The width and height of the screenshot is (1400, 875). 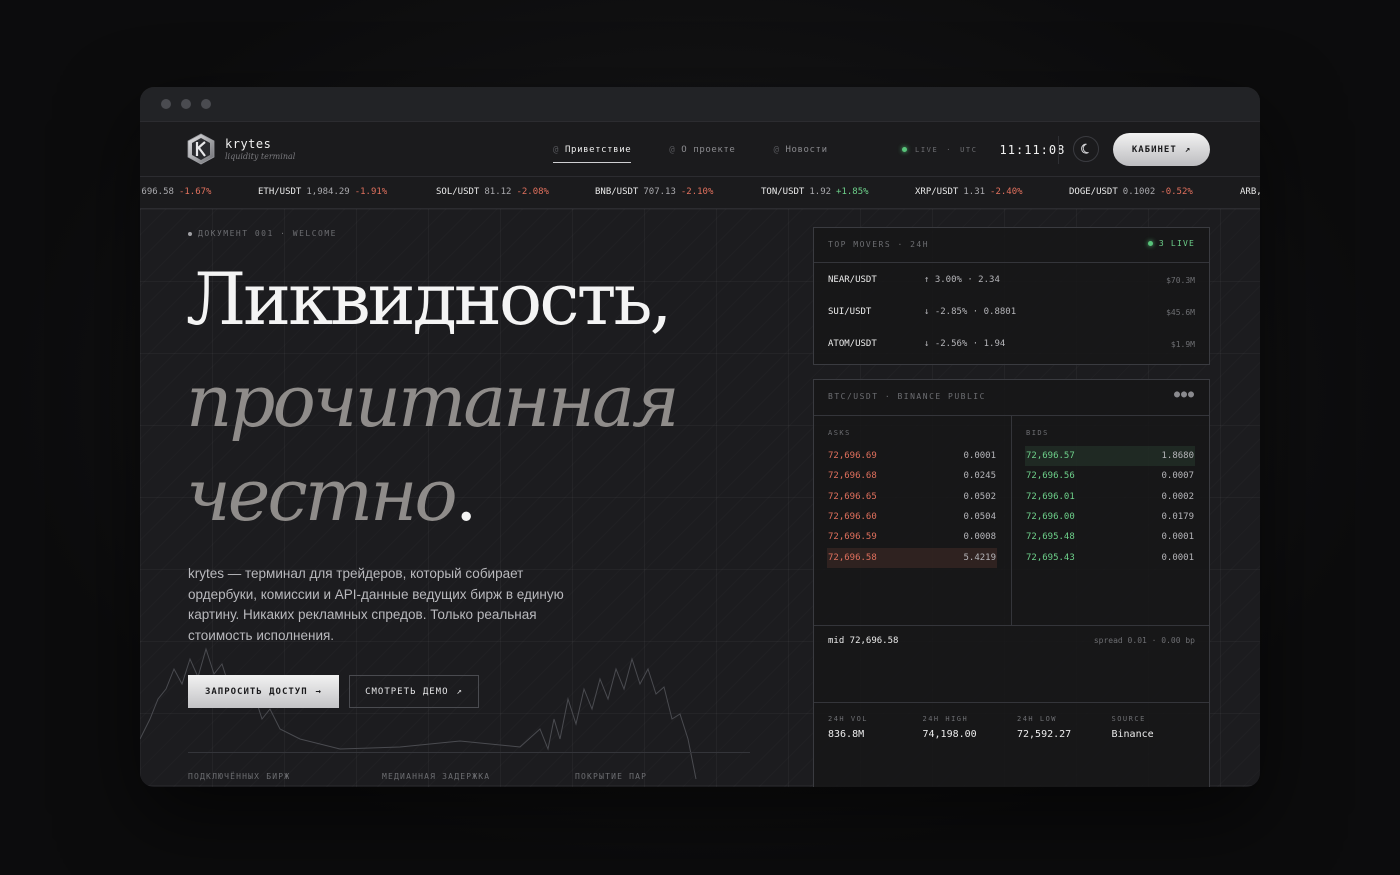 What do you see at coordinates (617, 192) in the screenshot?
I see `ticker-symbol: BNB/USDT` at bounding box center [617, 192].